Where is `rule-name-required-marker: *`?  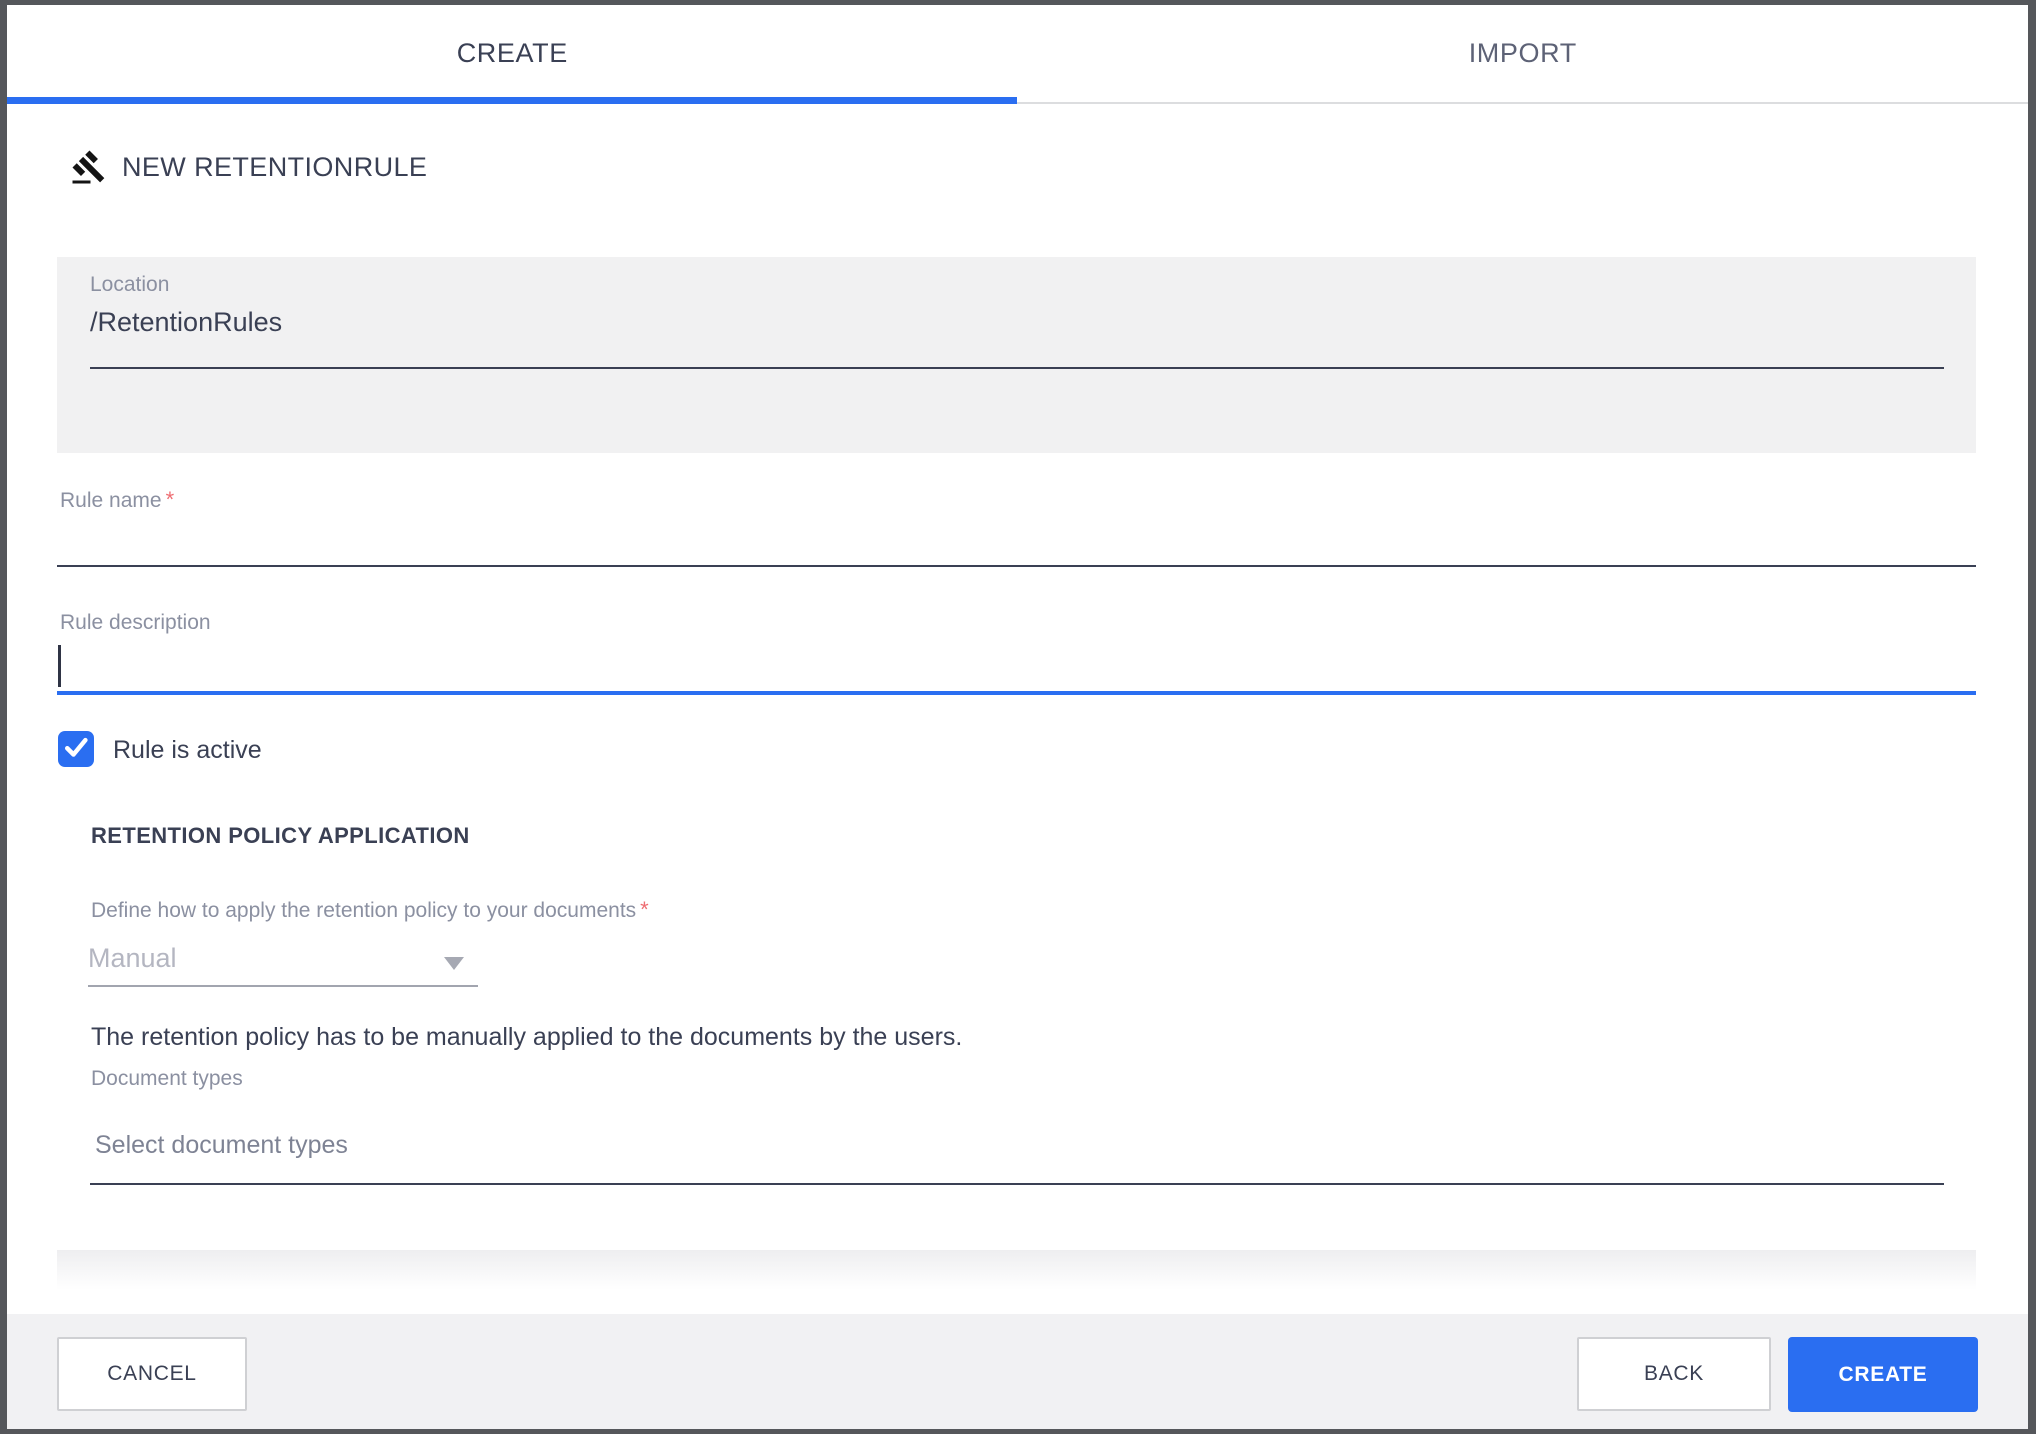 rule-name-required-marker: * is located at coordinates (170, 499).